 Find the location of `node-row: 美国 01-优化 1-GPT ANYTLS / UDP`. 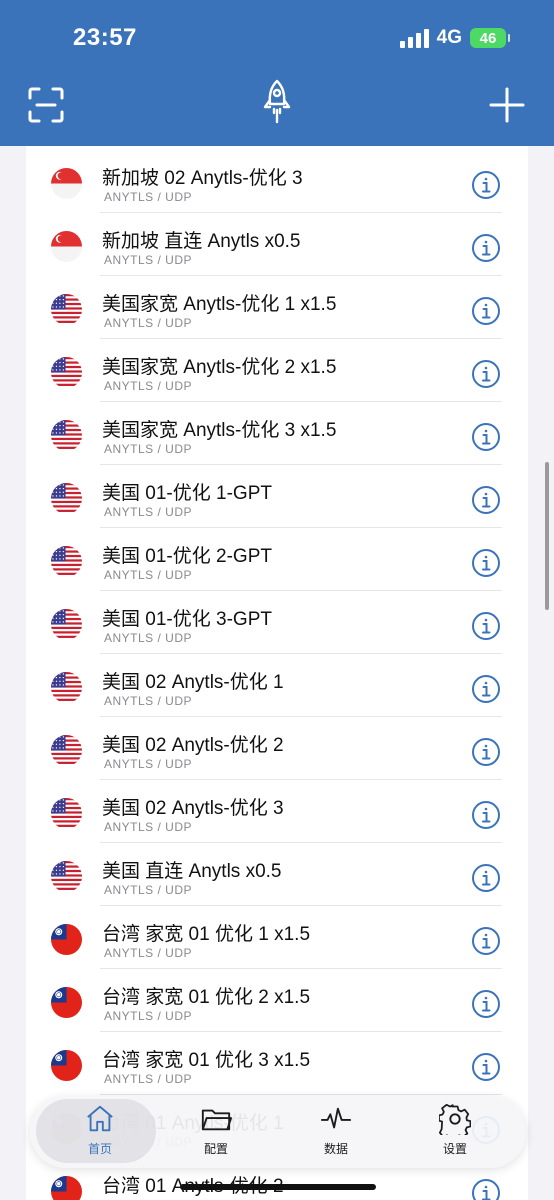

node-row: 美国 01-优化 1-GPT ANYTLS / UDP is located at coordinates (277, 496).